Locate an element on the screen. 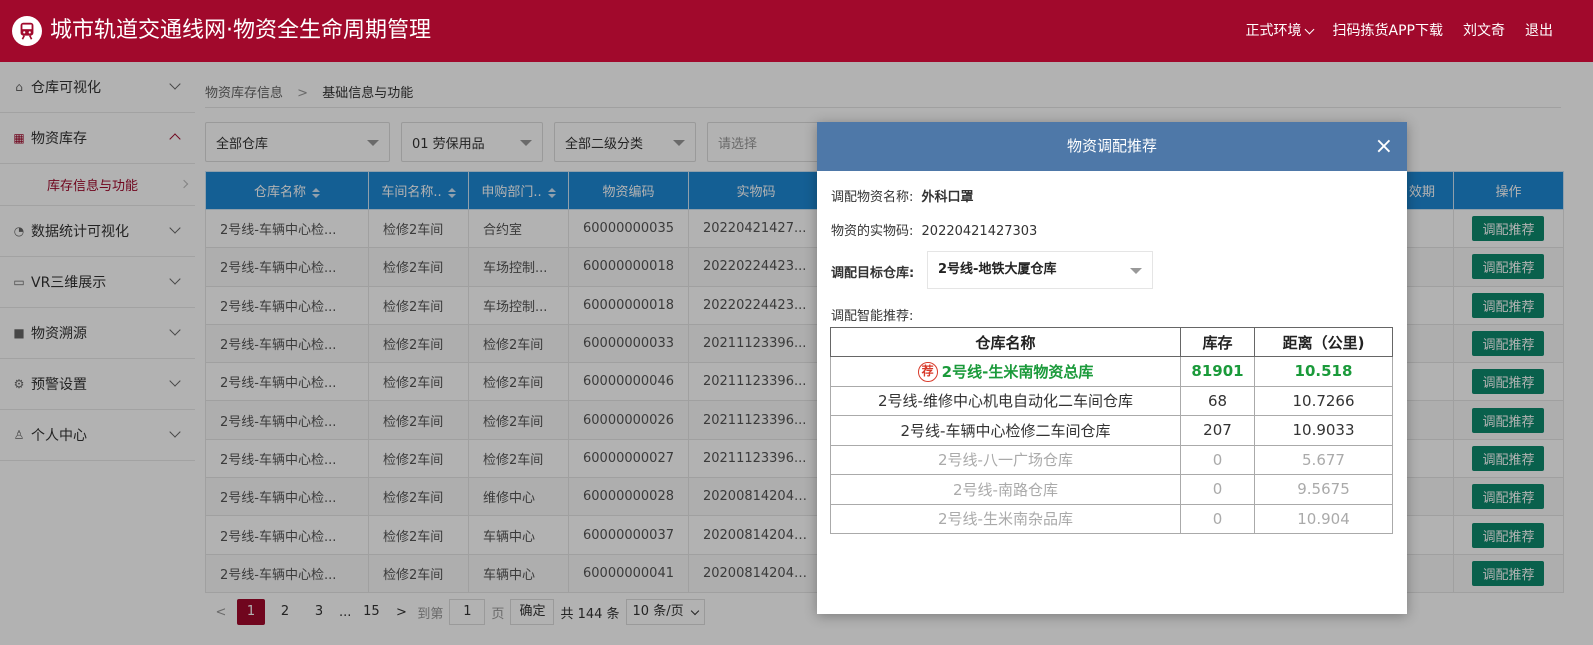 This screenshot has height=645, width=1593. material-name-value: 外科口罩 is located at coordinates (947, 197).